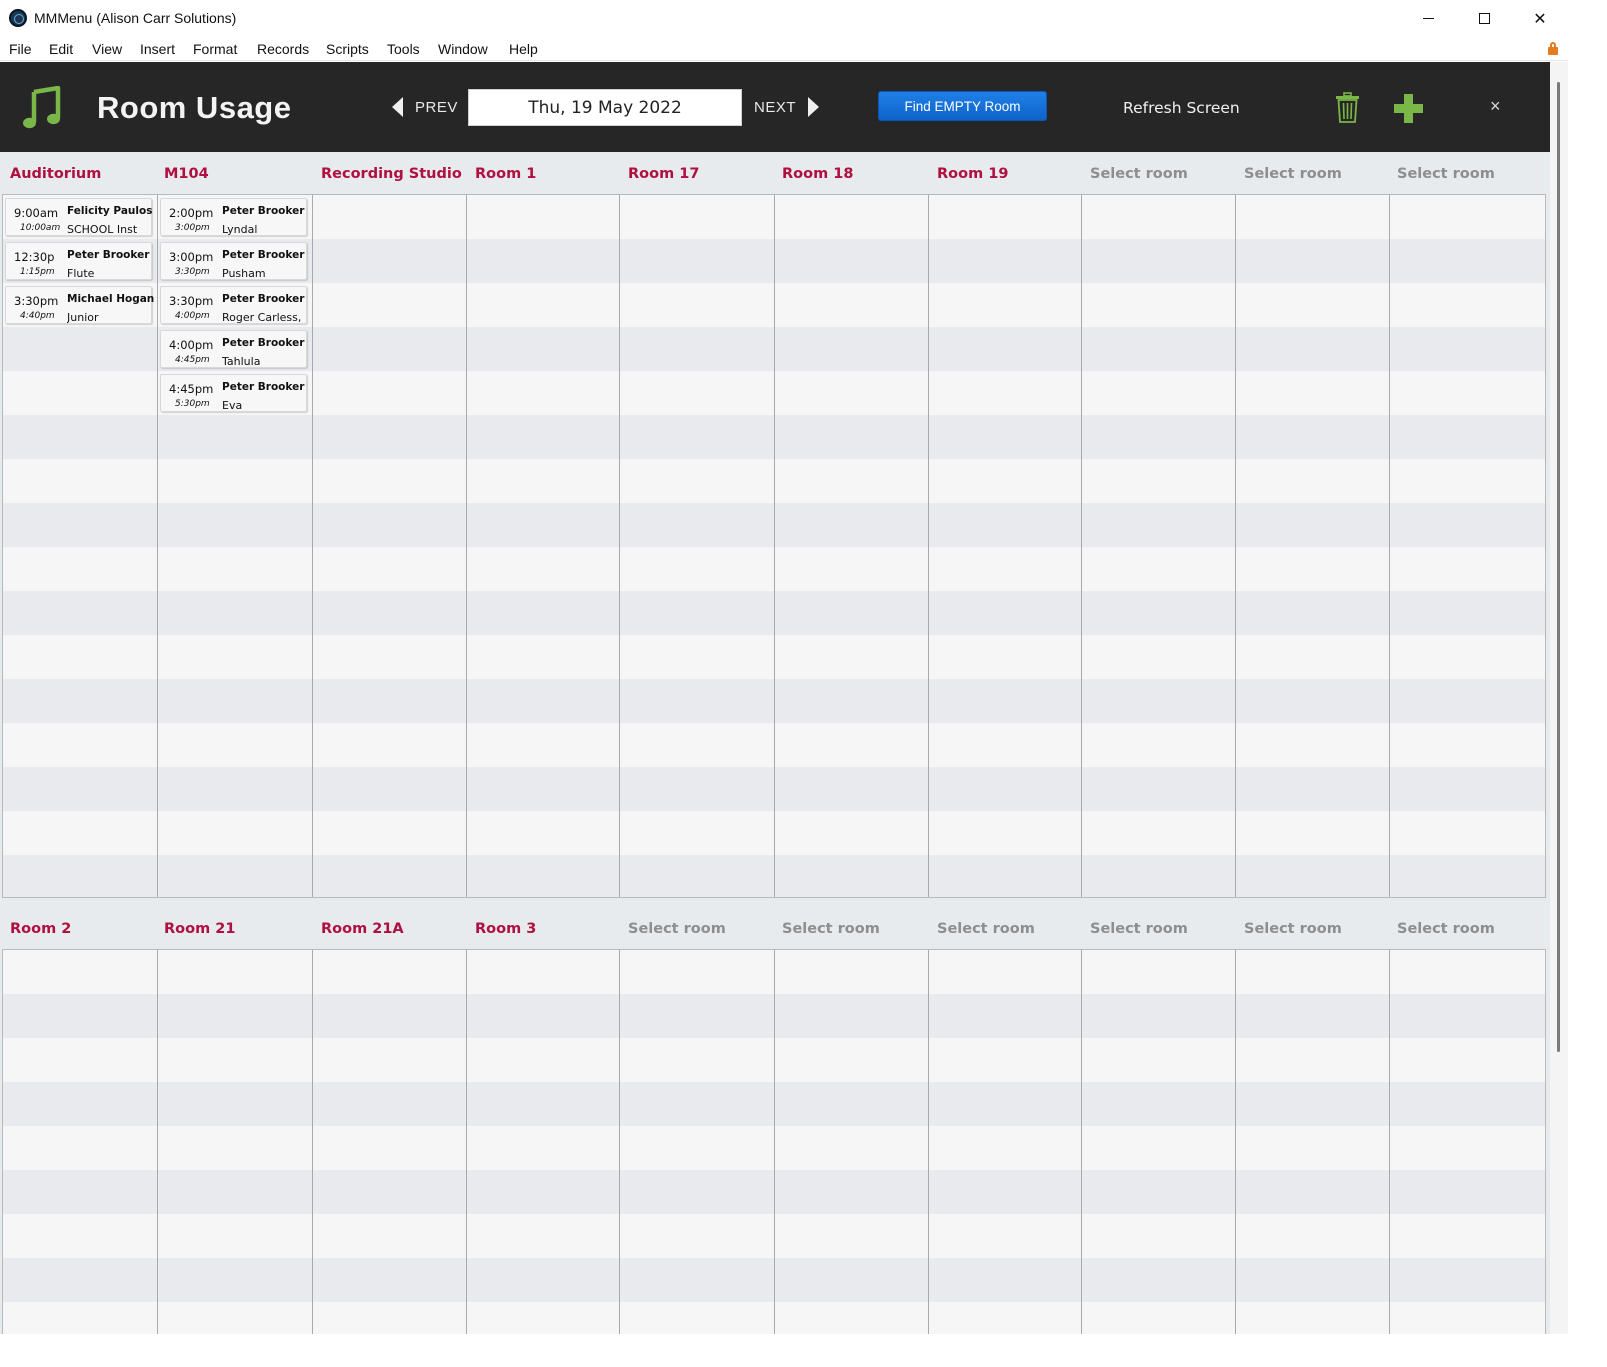 The height and width of the screenshot is (1367, 1607). What do you see at coordinates (194, 107) in the screenshot?
I see `page-title: Room Usage` at bounding box center [194, 107].